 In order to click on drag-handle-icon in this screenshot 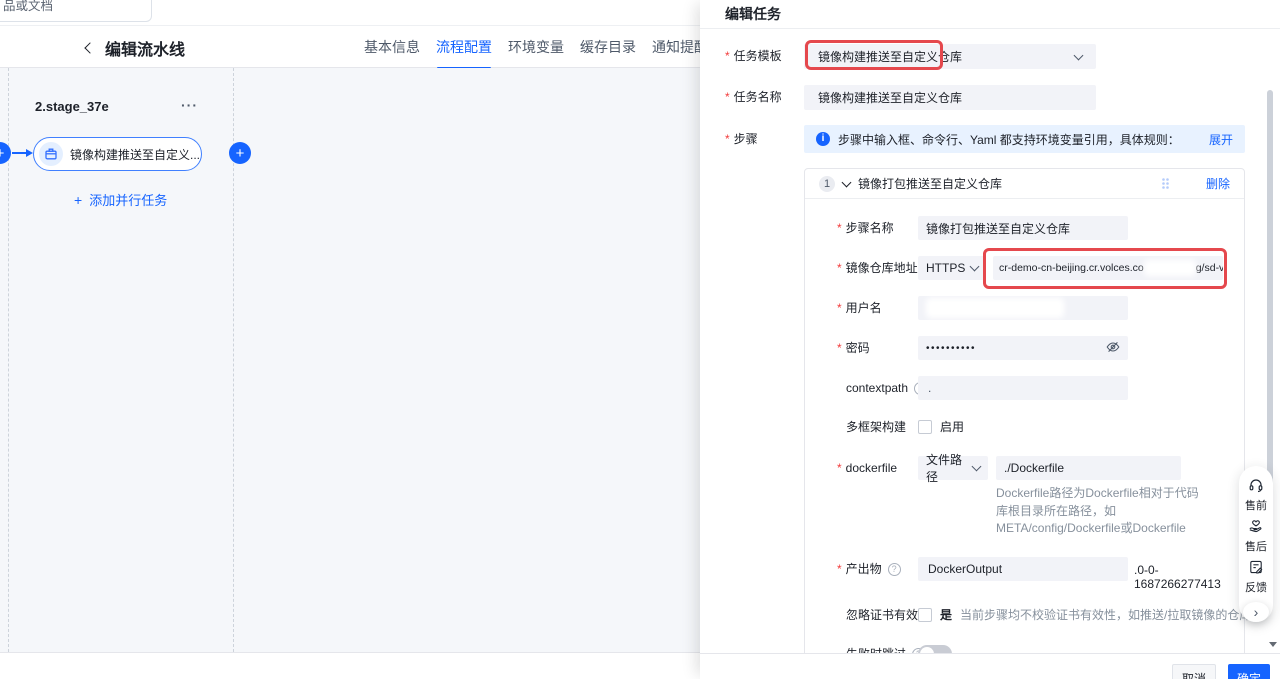, I will do `click(1165, 183)`.